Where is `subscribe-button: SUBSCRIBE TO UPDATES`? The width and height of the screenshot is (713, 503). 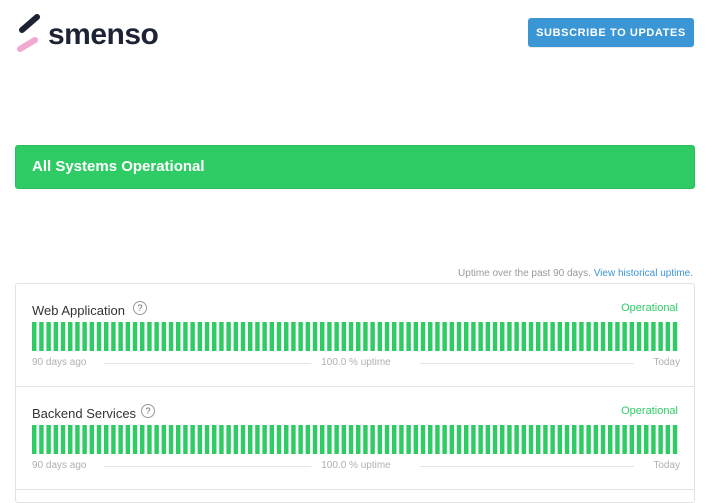
subscribe-button: SUBSCRIBE TO UPDATES is located at coordinates (611, 32).